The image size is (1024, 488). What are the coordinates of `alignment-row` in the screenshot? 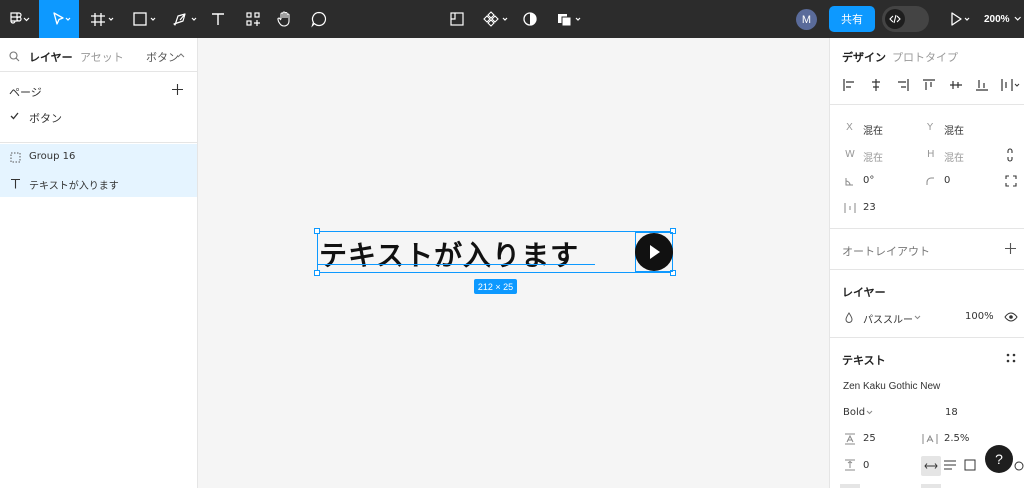 It's located at (932, 86).